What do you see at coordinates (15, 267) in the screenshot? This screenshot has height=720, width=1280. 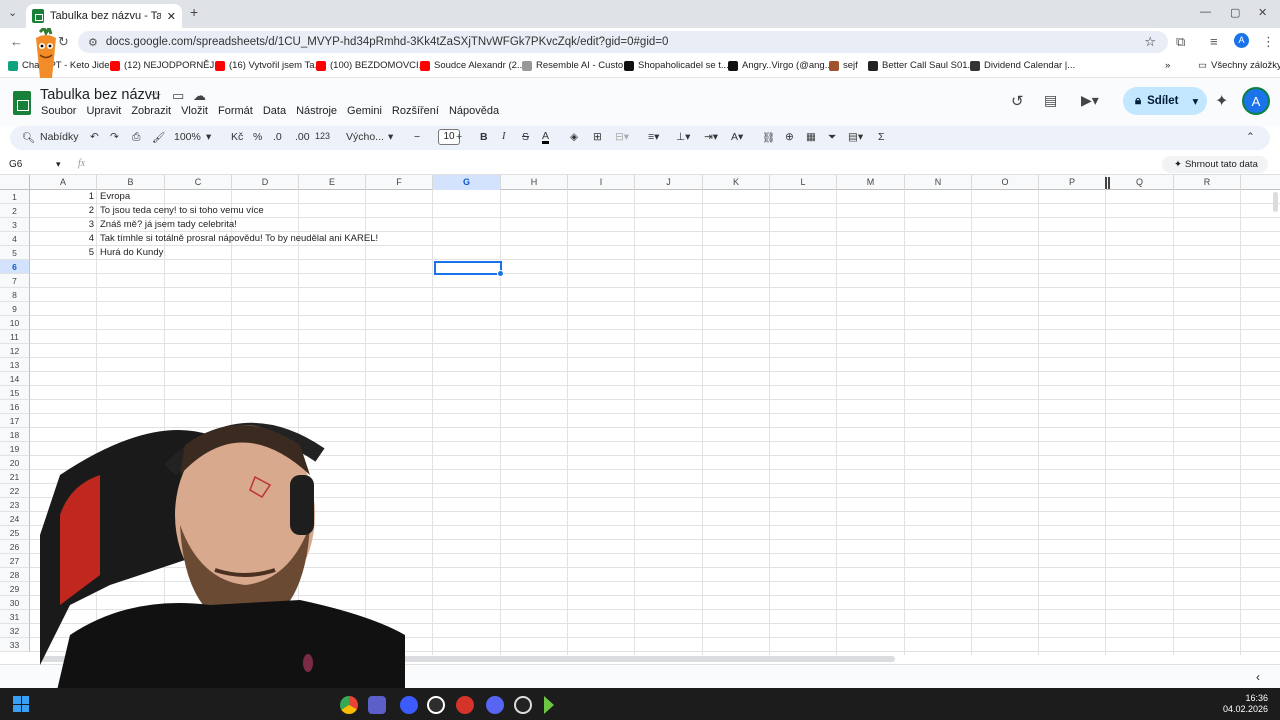 I see `row-header-6: 6` at bounding box center [15, 267].